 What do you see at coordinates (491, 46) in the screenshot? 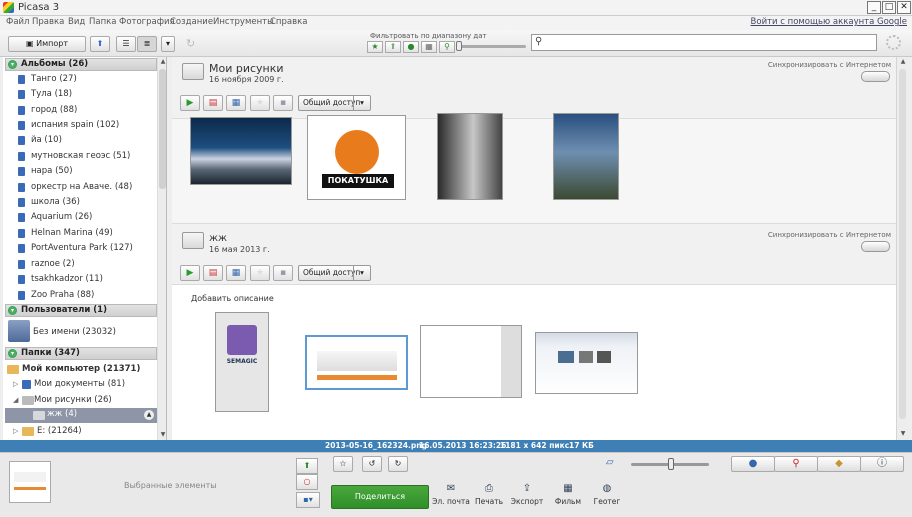
I see `date-range-slider` at bounding box center [491, 46].